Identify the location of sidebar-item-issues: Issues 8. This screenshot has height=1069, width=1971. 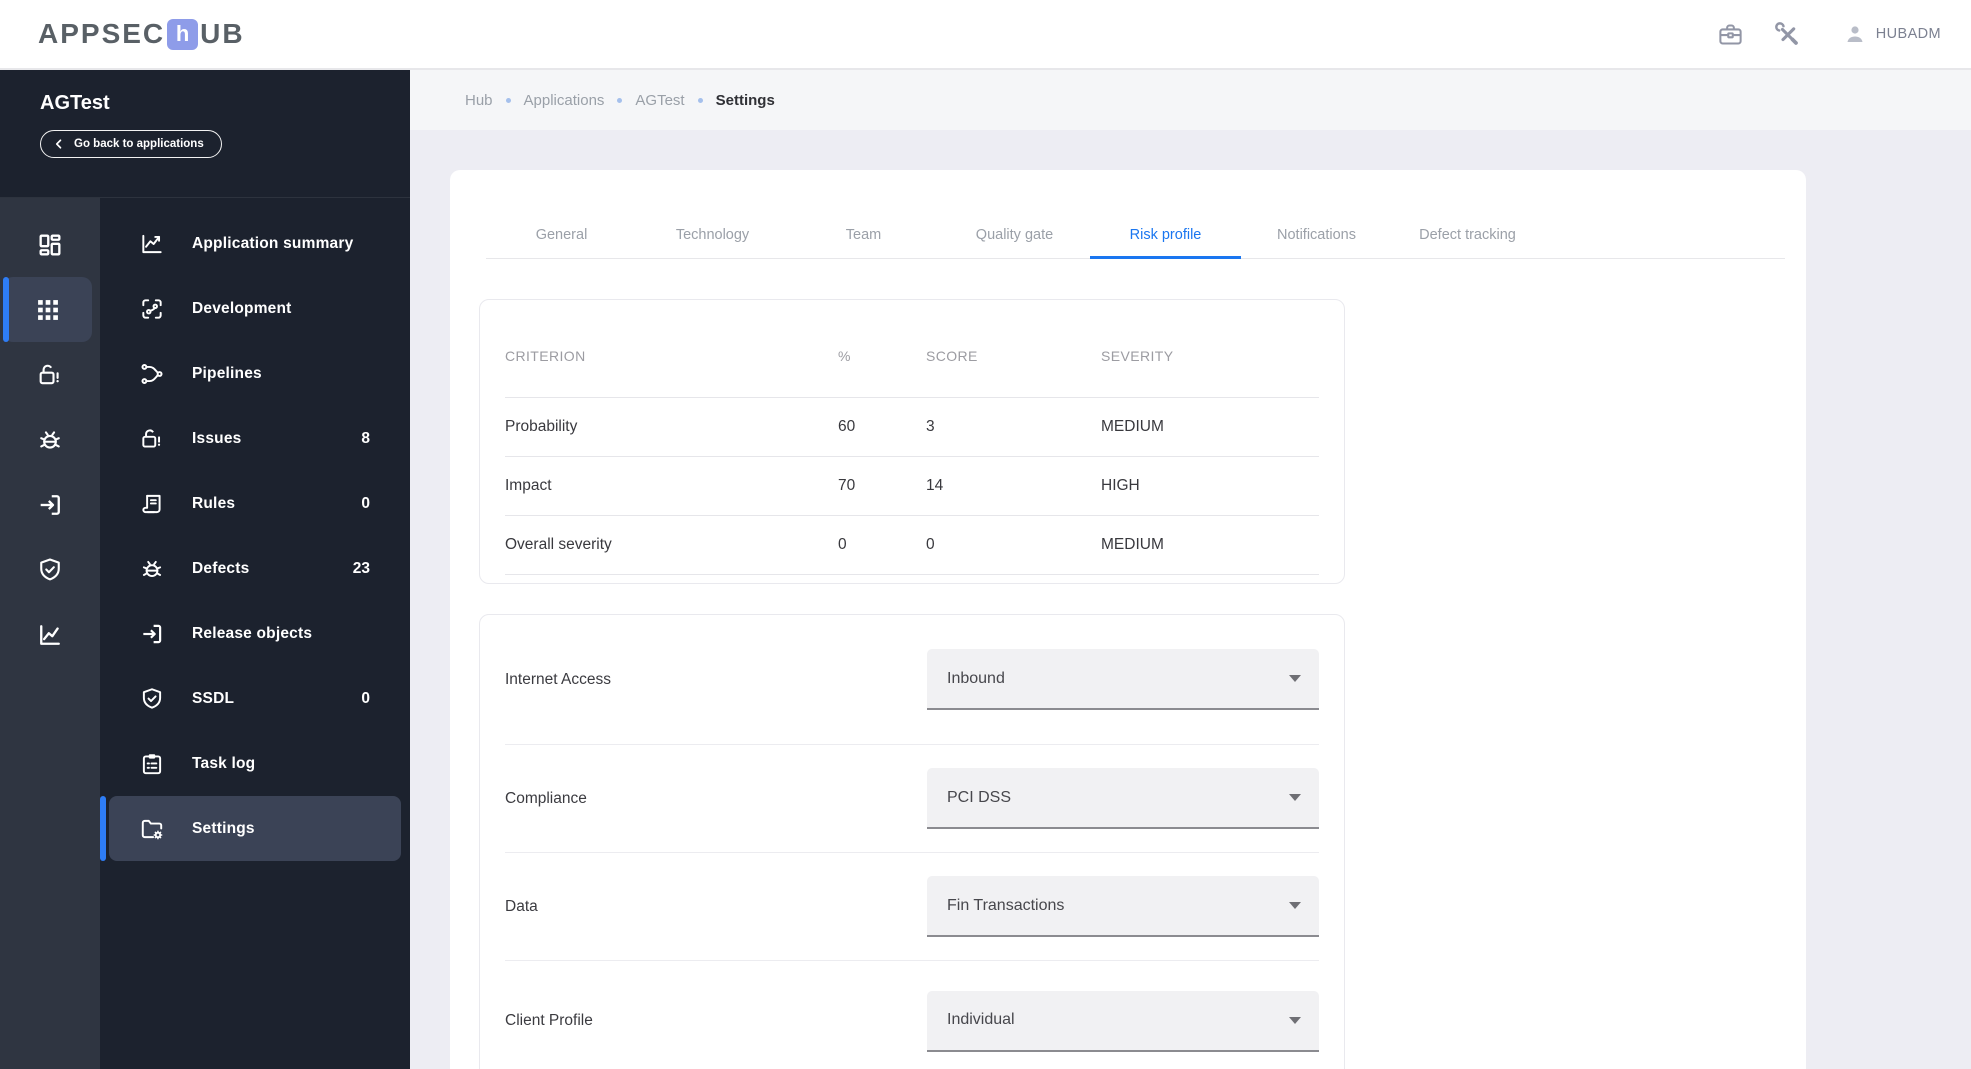
(255, 438).